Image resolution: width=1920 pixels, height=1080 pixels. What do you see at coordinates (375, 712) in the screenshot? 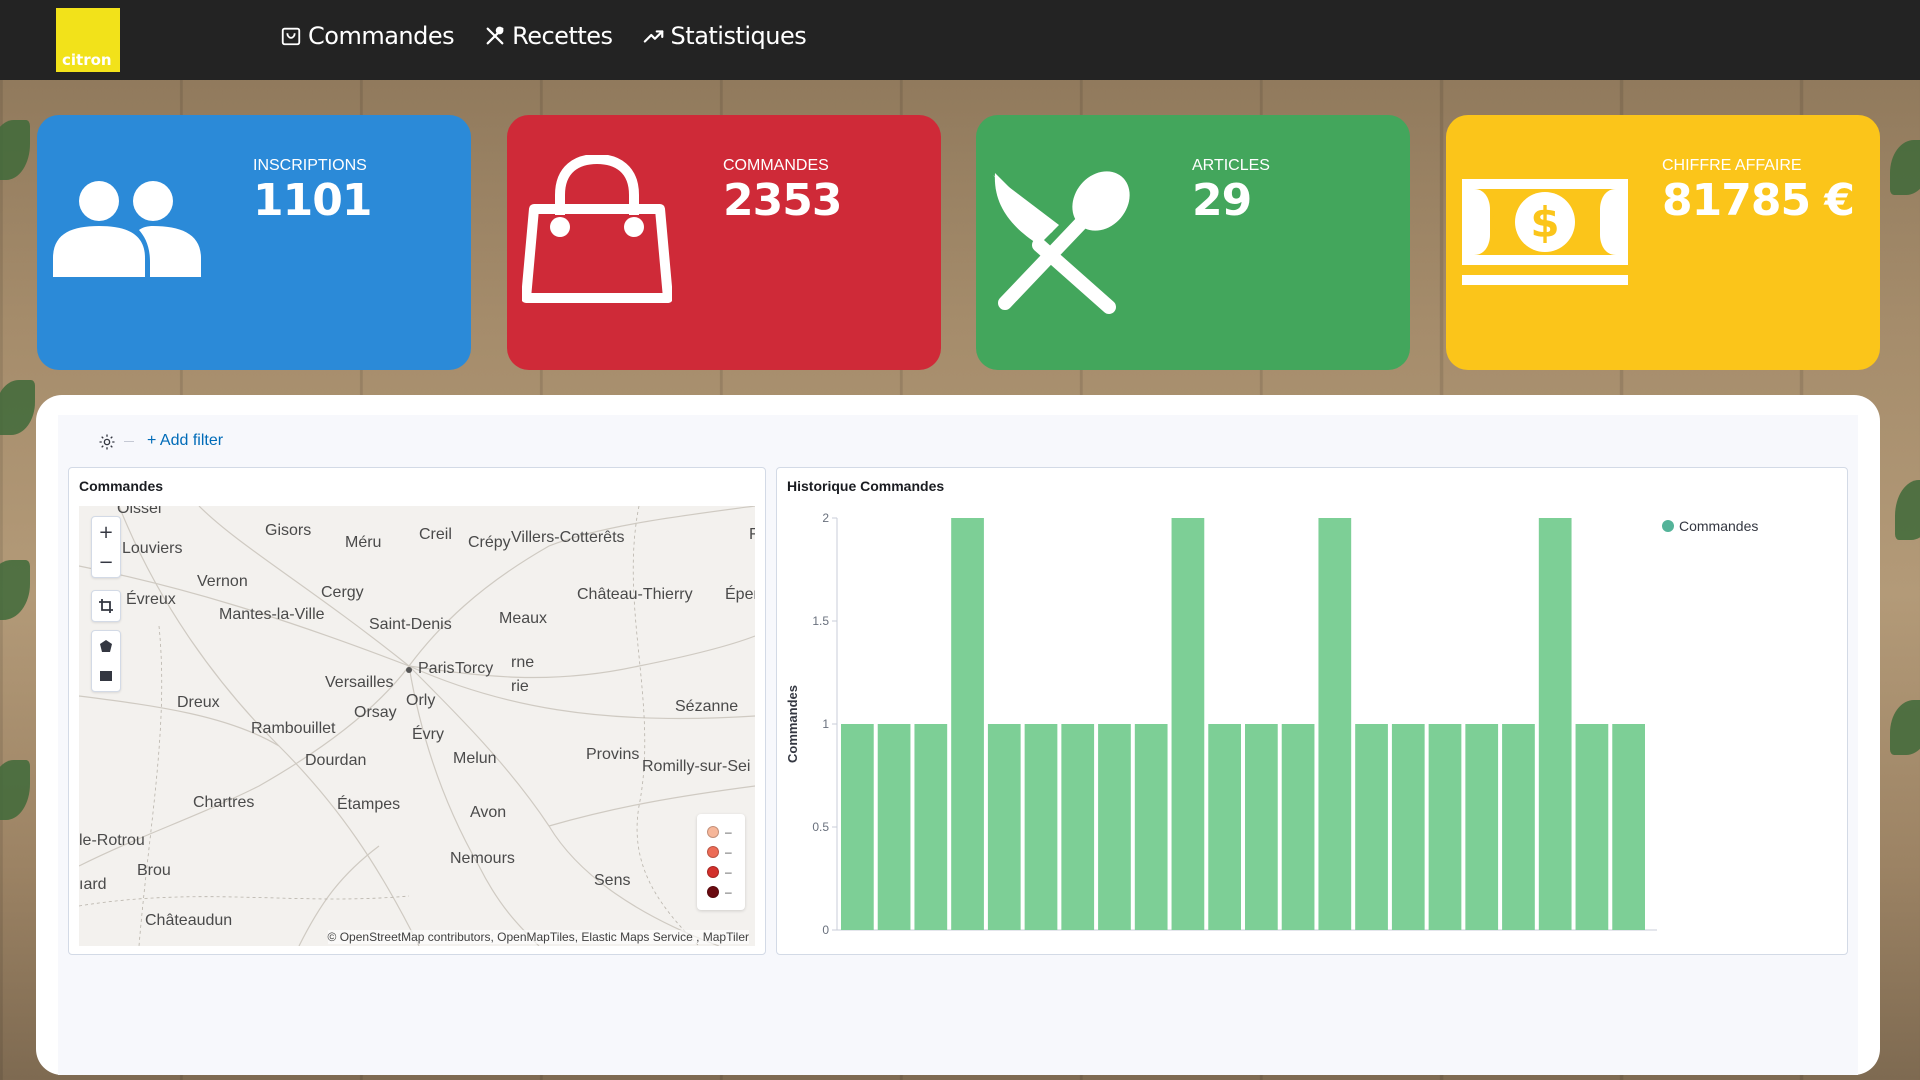
I see `map-town-label: Orsay` at bounding box center [375, 712].